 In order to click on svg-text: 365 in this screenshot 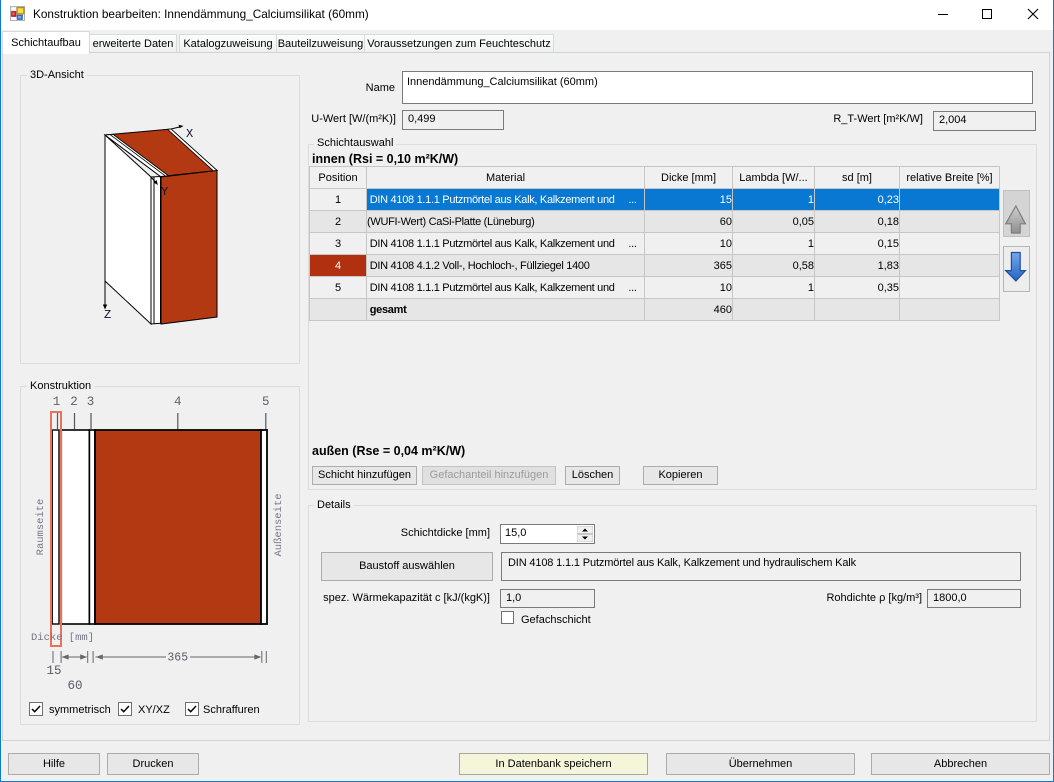, I will do `click(177, 658)`.